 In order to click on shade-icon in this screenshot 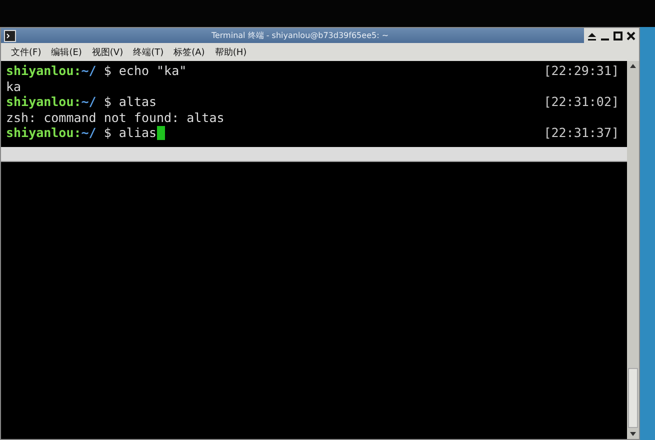, I will do `click(592, 35)`.